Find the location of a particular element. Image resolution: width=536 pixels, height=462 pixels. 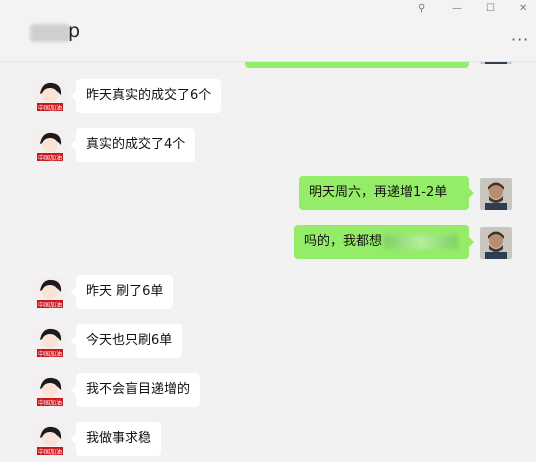

message-text: 吗的，我都想 is located at coordinates (343, 241).